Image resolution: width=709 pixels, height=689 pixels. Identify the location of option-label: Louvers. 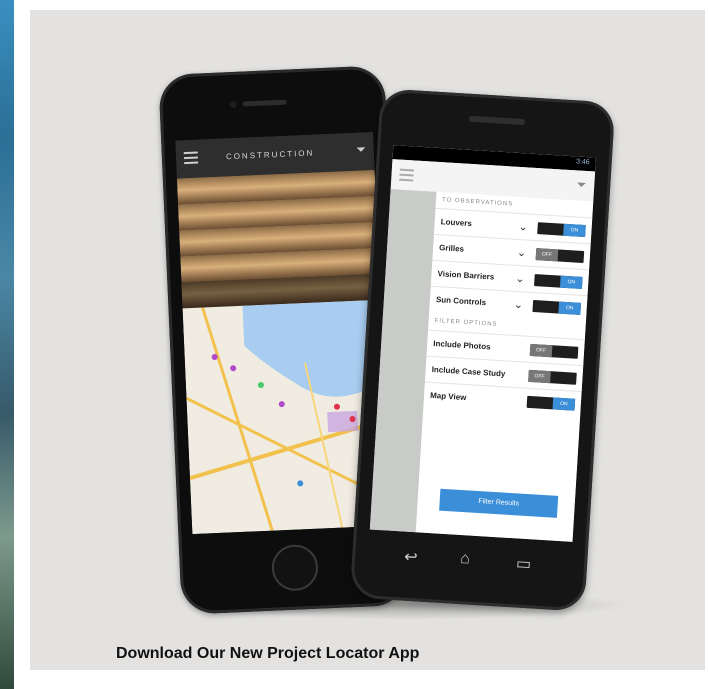
(456, 223).